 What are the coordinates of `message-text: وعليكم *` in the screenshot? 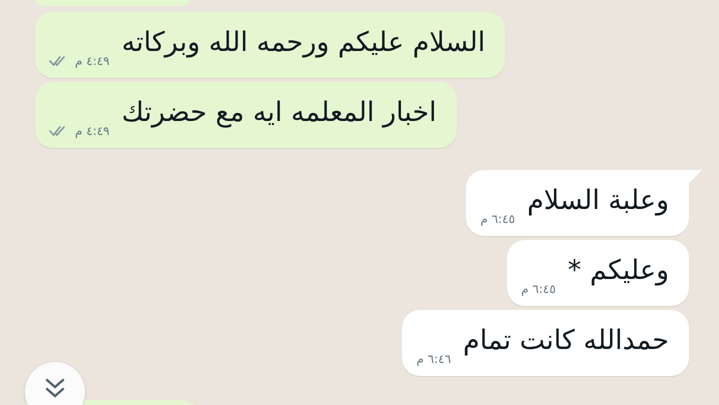 It's located at (618, 271).